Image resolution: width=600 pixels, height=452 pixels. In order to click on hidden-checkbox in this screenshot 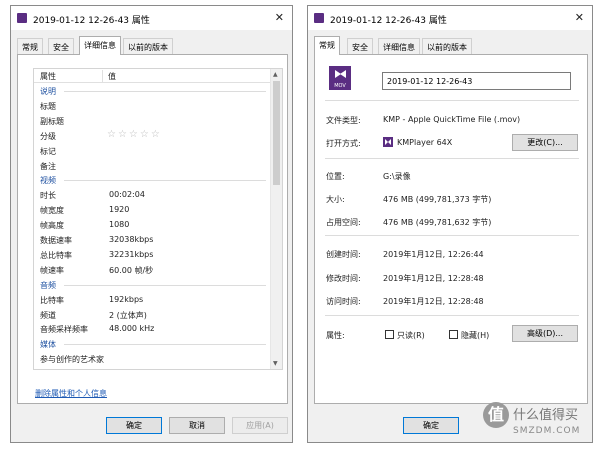, I will do `click(453, 334)`.